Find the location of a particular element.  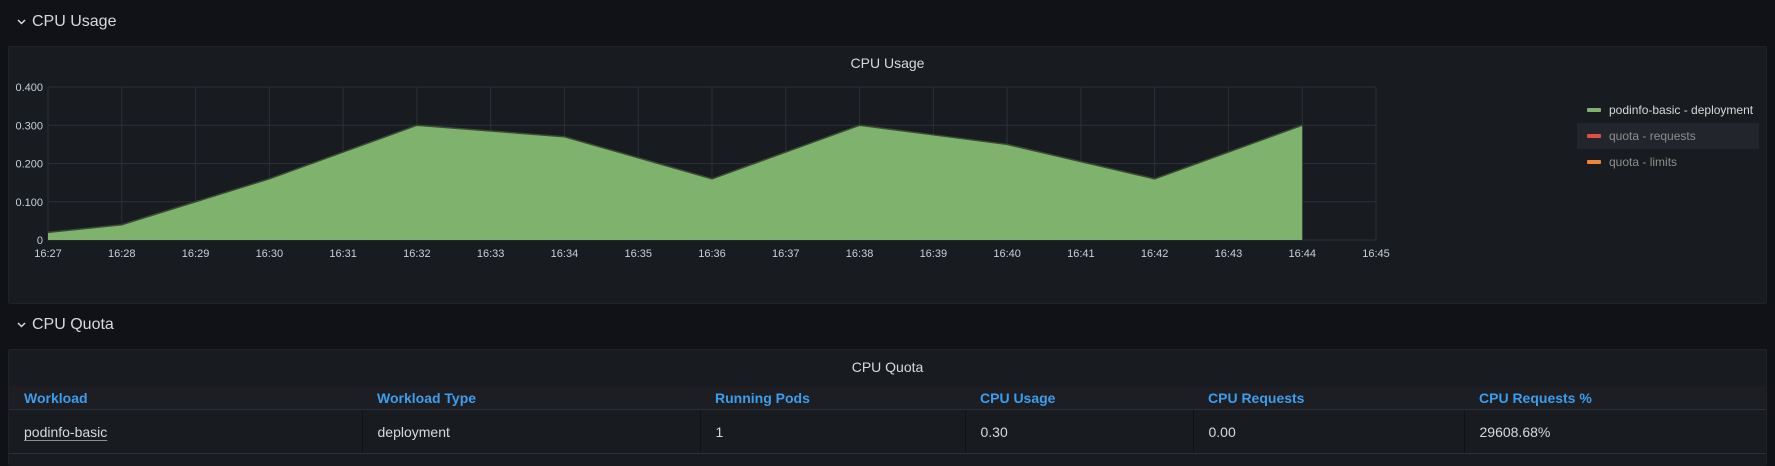

x-tick-label: 16:34 is located at coordinates (565, 254).